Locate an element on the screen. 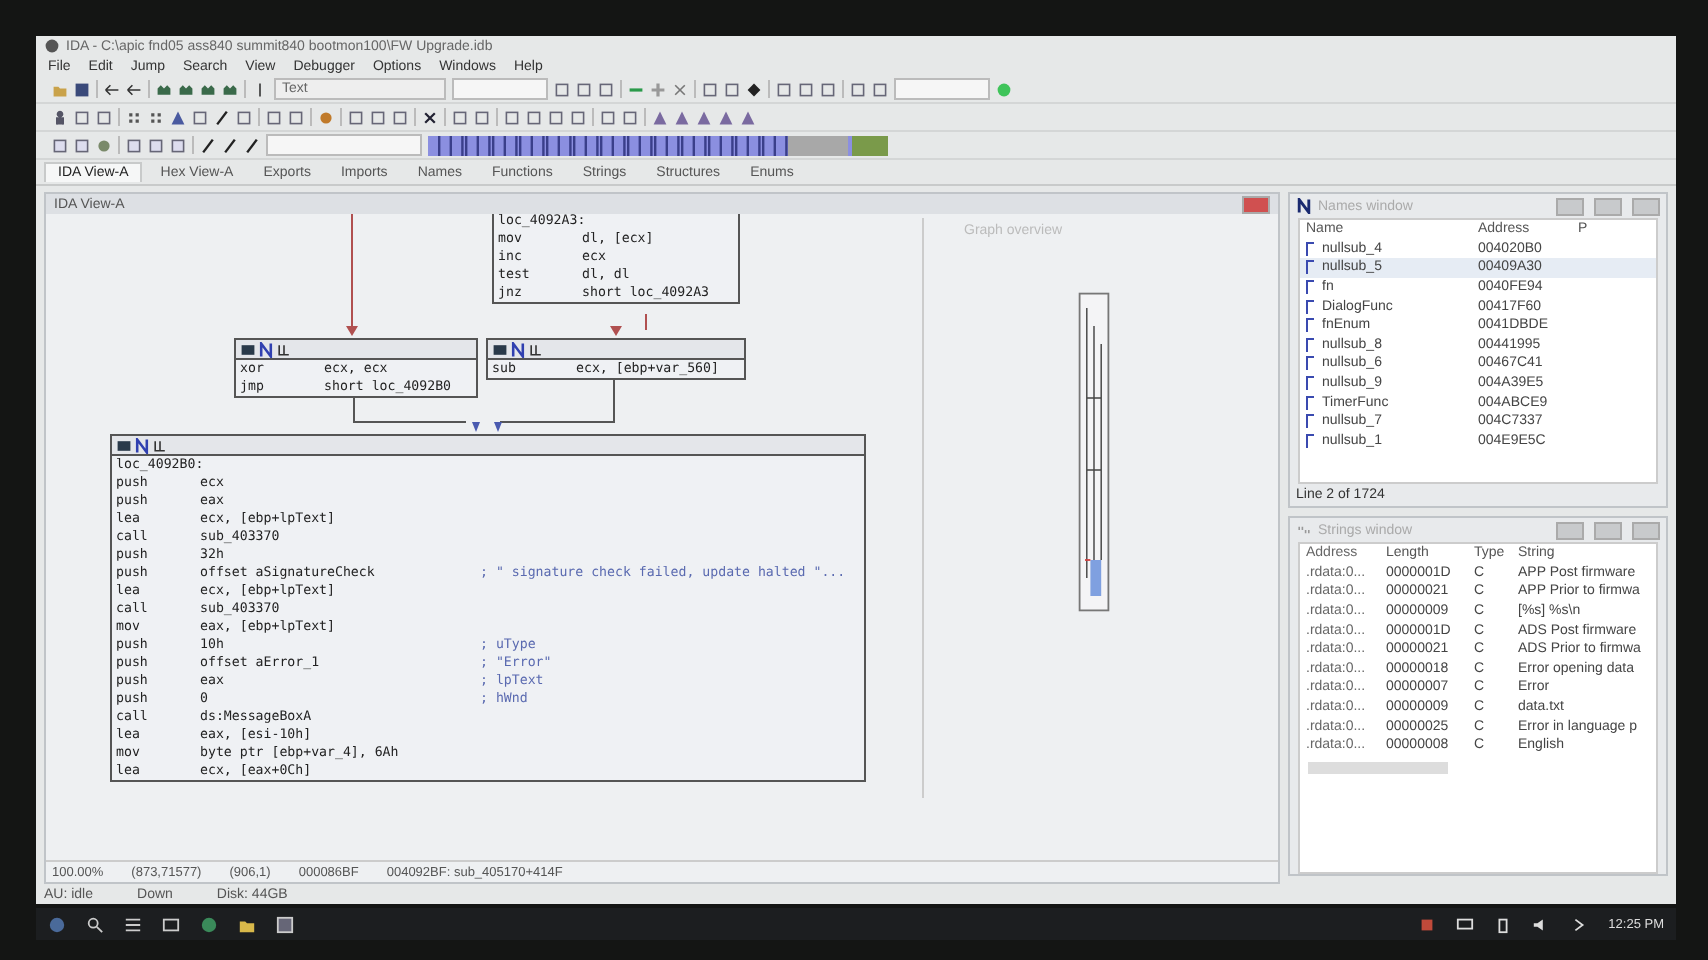  navigation-band is located at coordinates (658, 145).